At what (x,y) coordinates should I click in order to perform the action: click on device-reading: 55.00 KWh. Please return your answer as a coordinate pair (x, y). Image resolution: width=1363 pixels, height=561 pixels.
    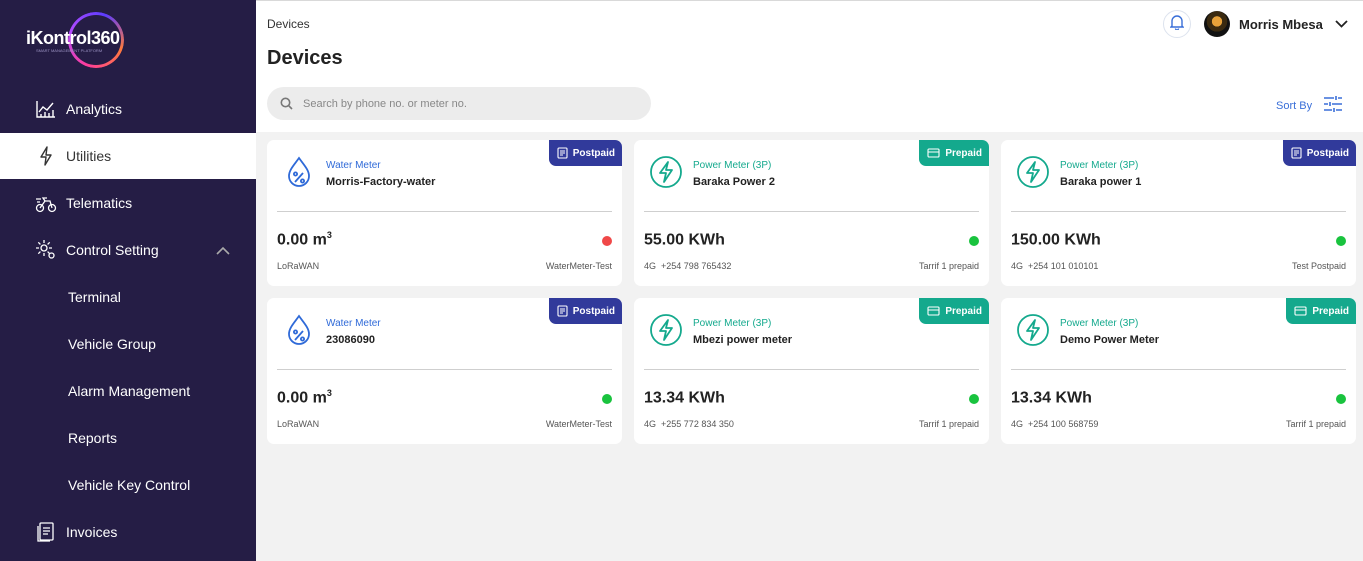
    Looking at the image, I should click on (684, 240).